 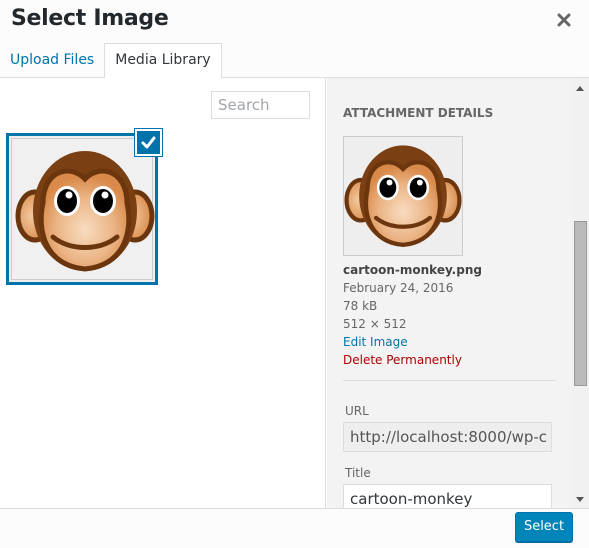 I want to click on scrollbar-handle, so click(x=580, y=303).